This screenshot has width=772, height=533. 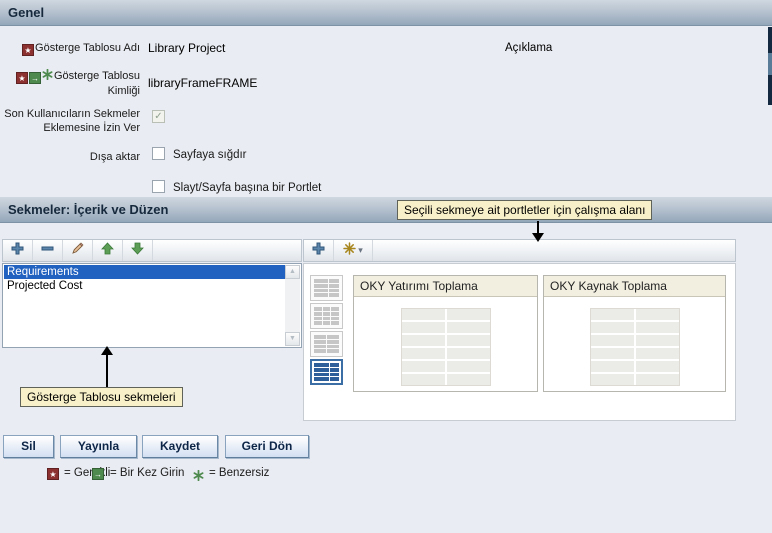 I want to click on section-title: Genel, so click(x=26, y=12).